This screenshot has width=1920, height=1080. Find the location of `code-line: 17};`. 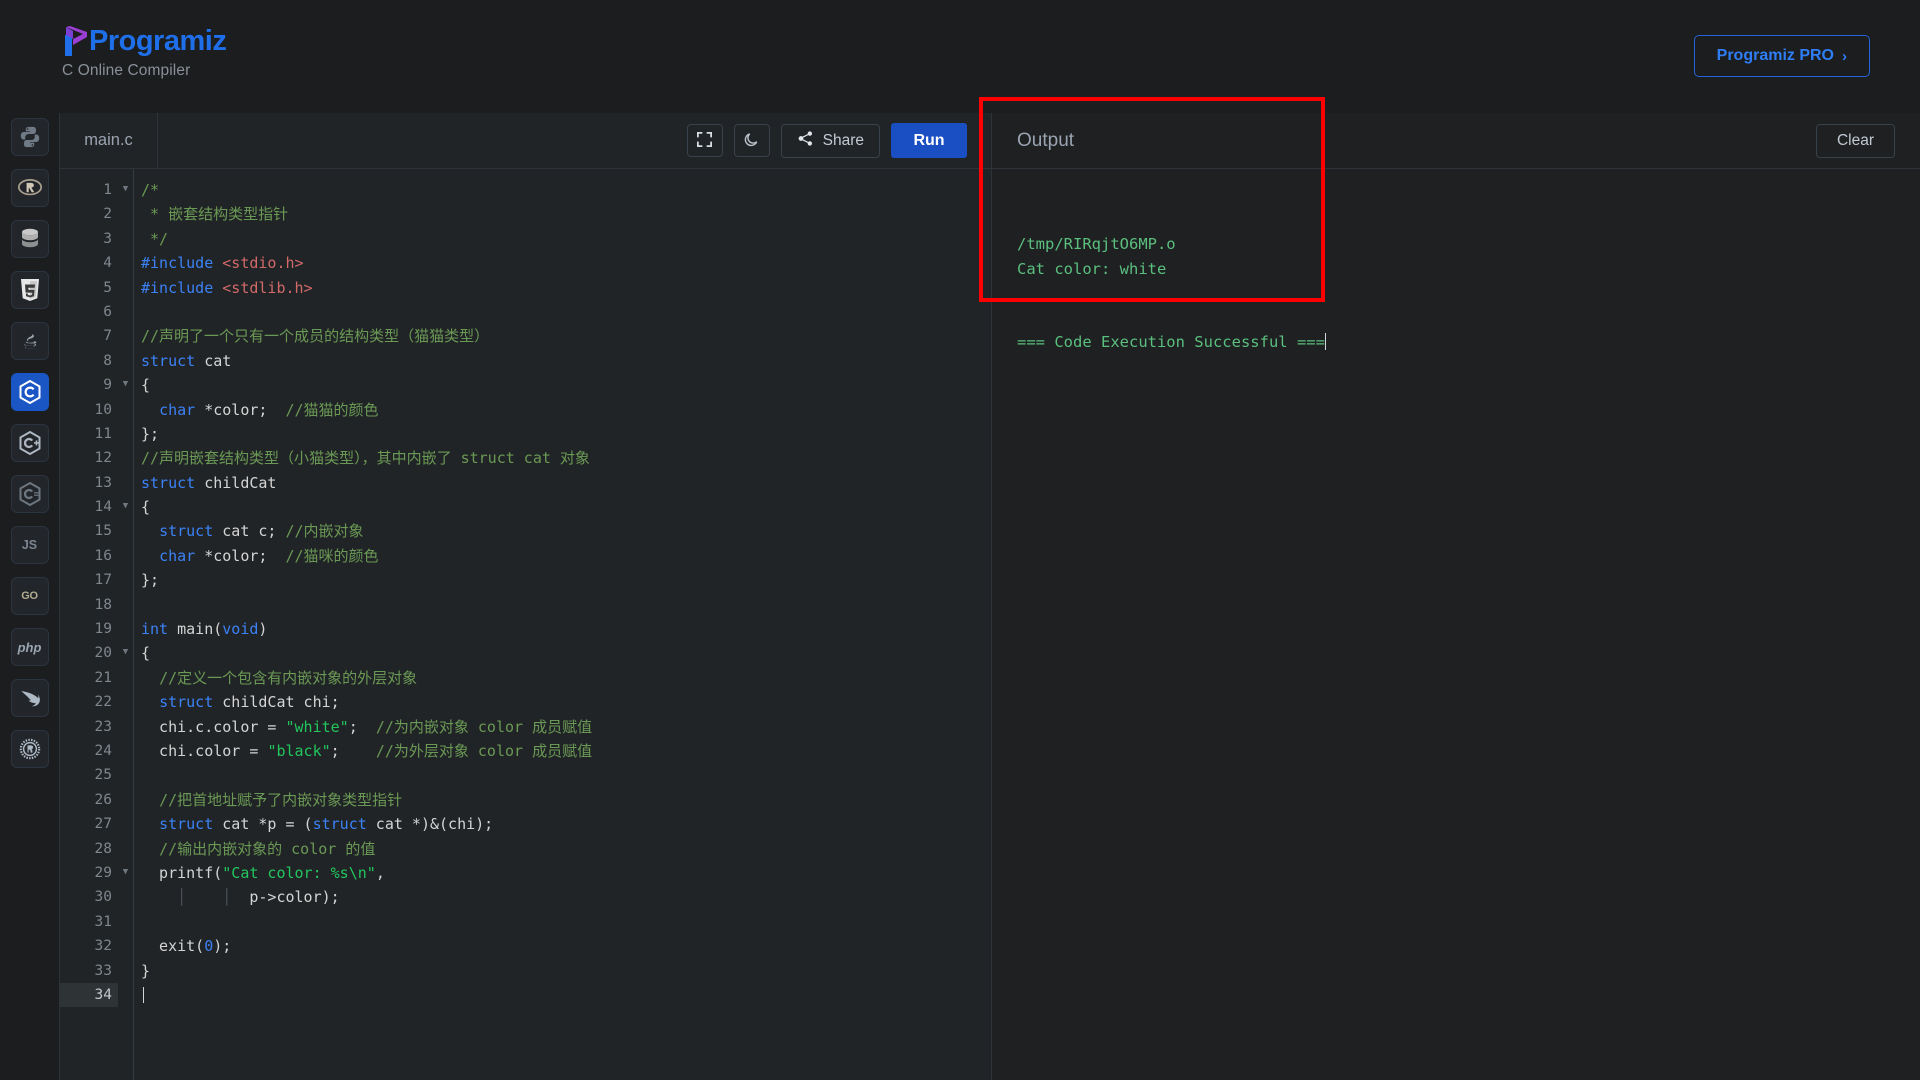

code-line: 17}; is located at coordinates (525, 580).